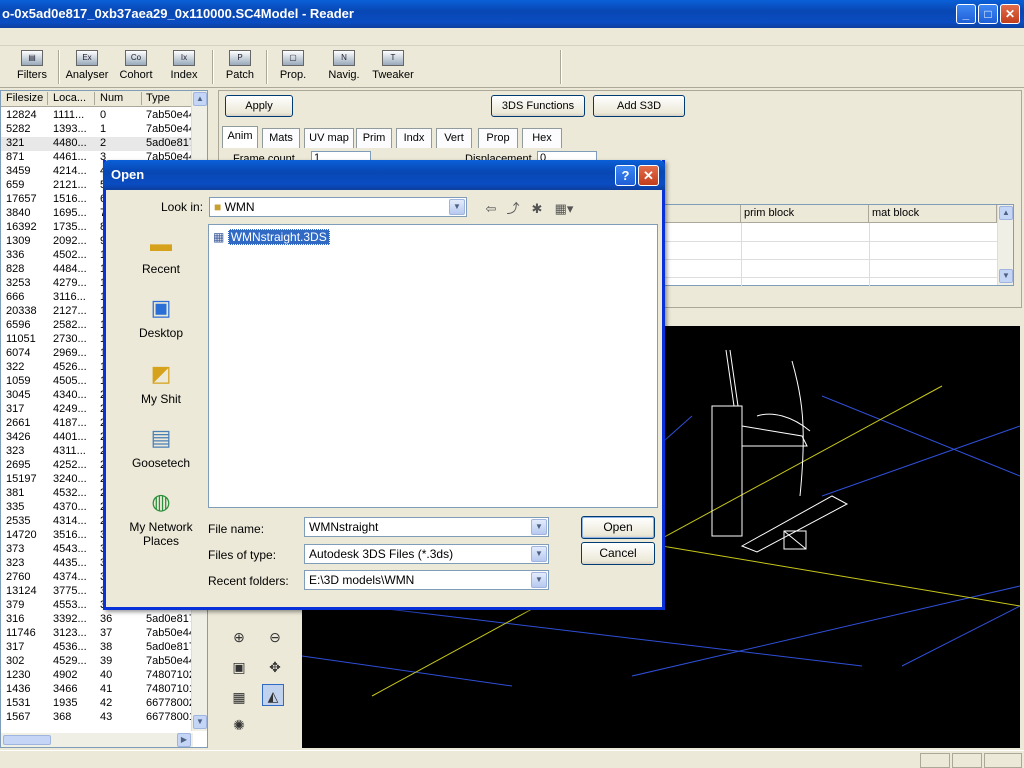 The image size is (1024, 768). I want to click on patch-button: P Patch, so click(240, 68).